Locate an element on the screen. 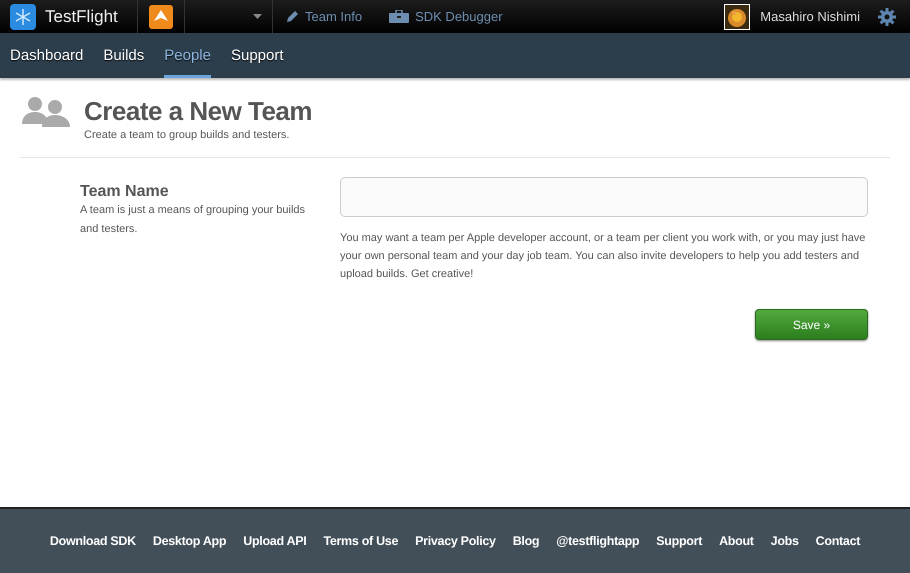 The height and width of the screenshot is (573, 910). help-text: You may want a team per Apple developer account, or a team per client you work with, or you may just have your own personal team and your day job team. You can also invite developers to help you add testers and upload builds. Get creative! is located at coordinates (603, 256).